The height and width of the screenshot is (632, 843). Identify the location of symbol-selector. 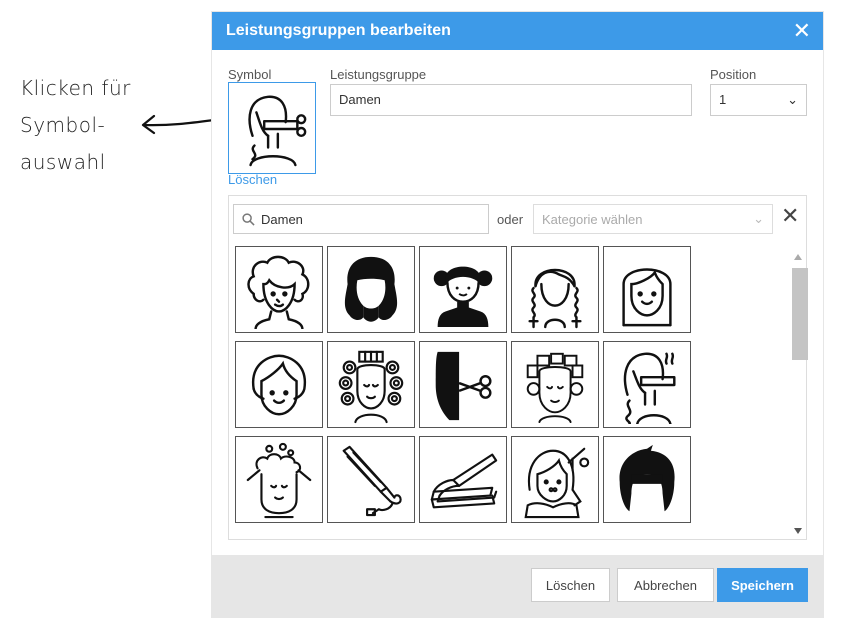
(272, 128).